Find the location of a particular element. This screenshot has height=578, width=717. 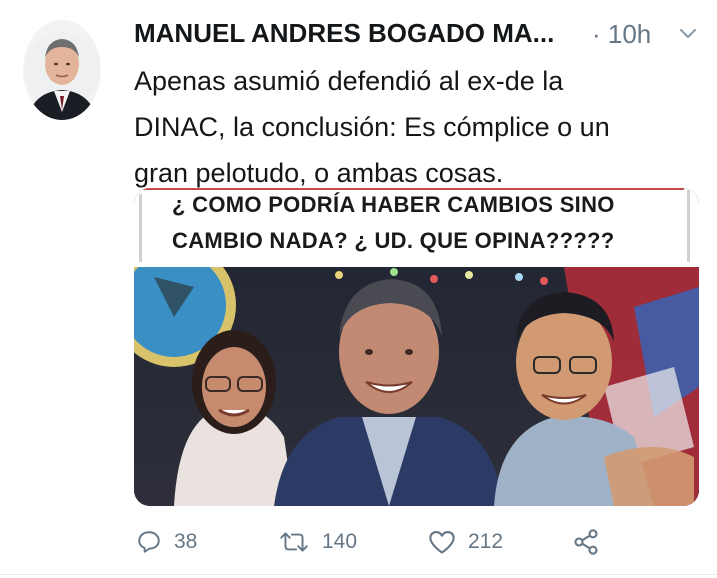

previous-tweet-remnant is located at coordinates (358, 3).